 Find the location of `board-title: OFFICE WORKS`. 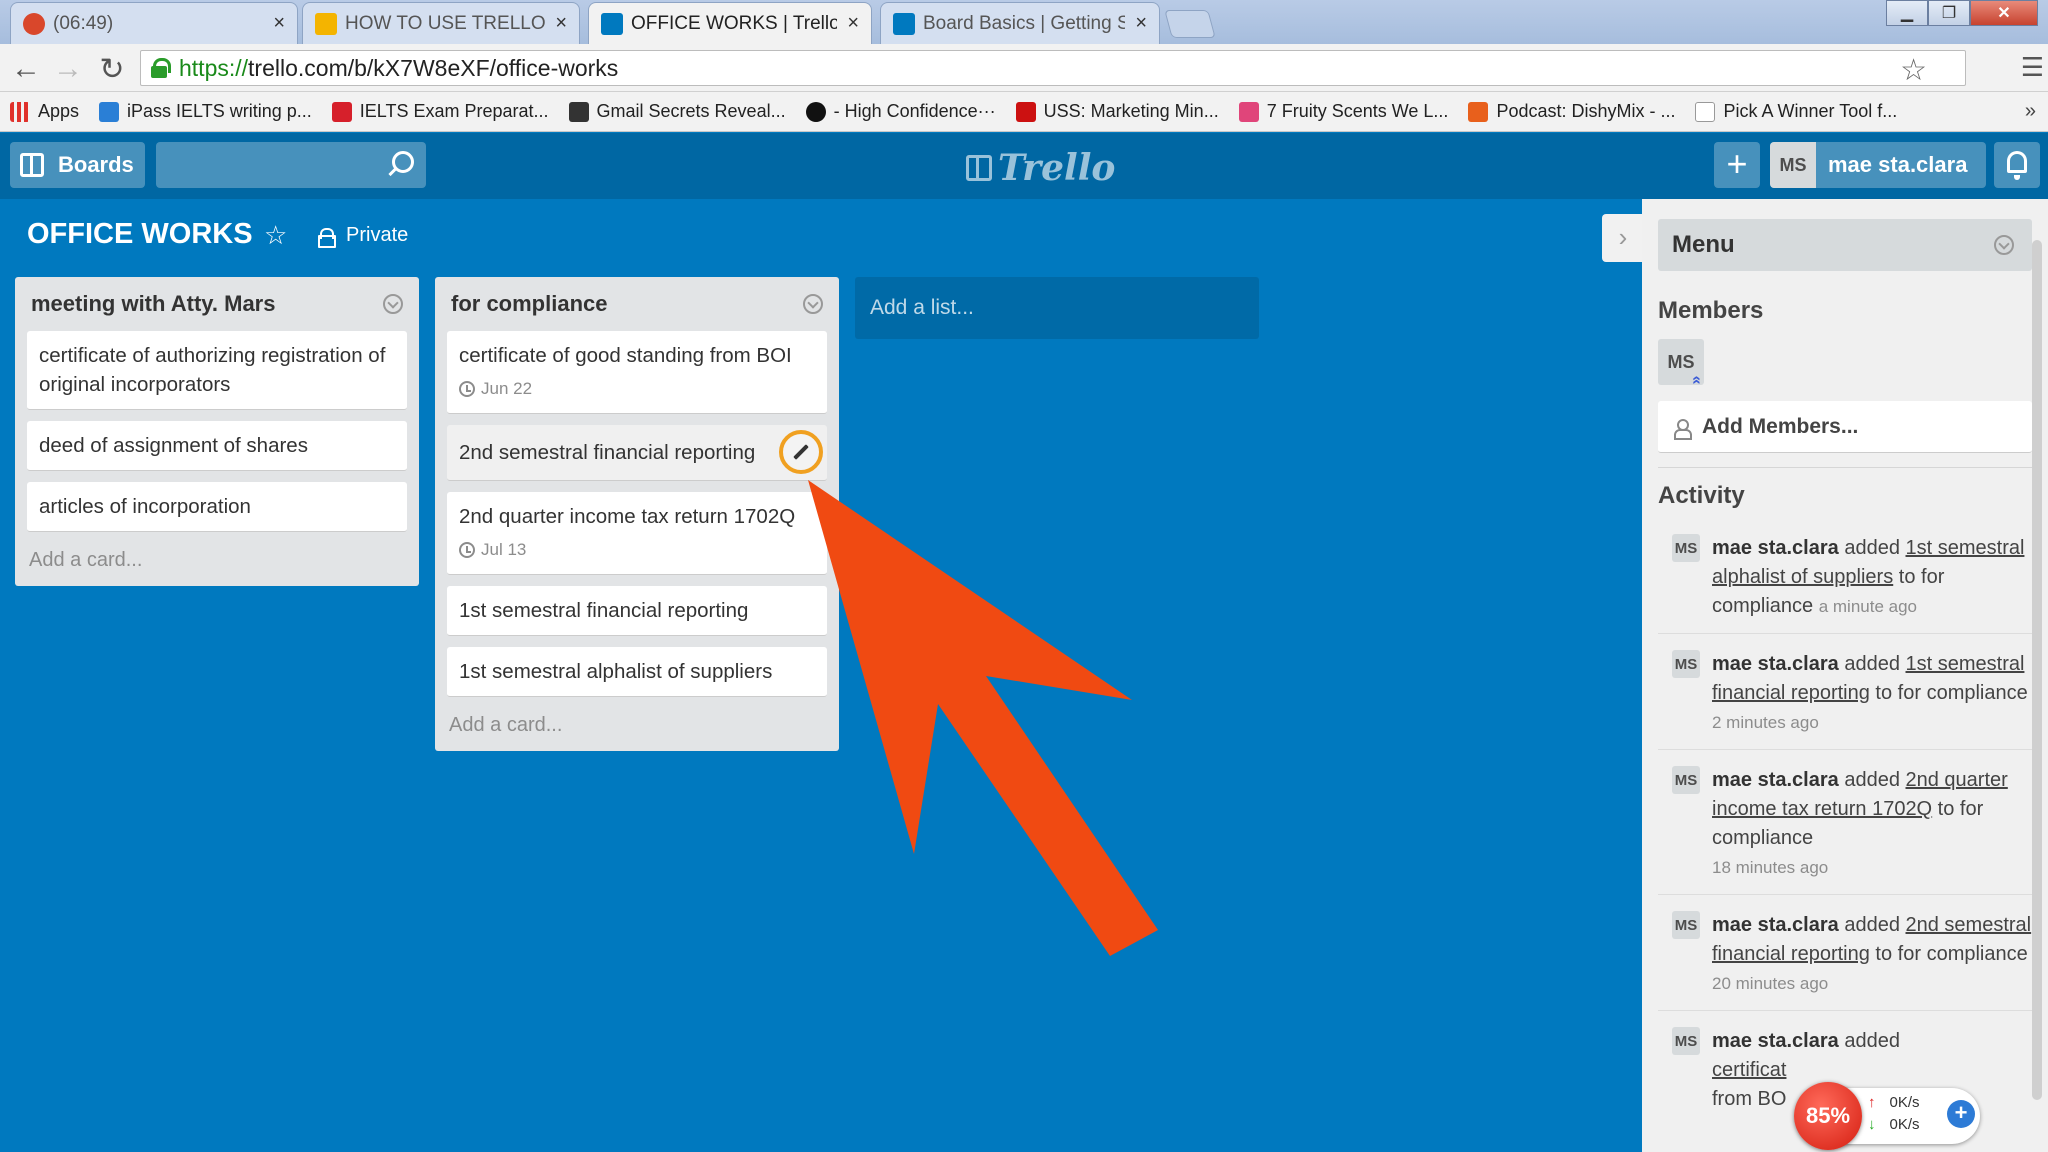

board-title: OFFICE WORKS is located at coordinates (140, 234).